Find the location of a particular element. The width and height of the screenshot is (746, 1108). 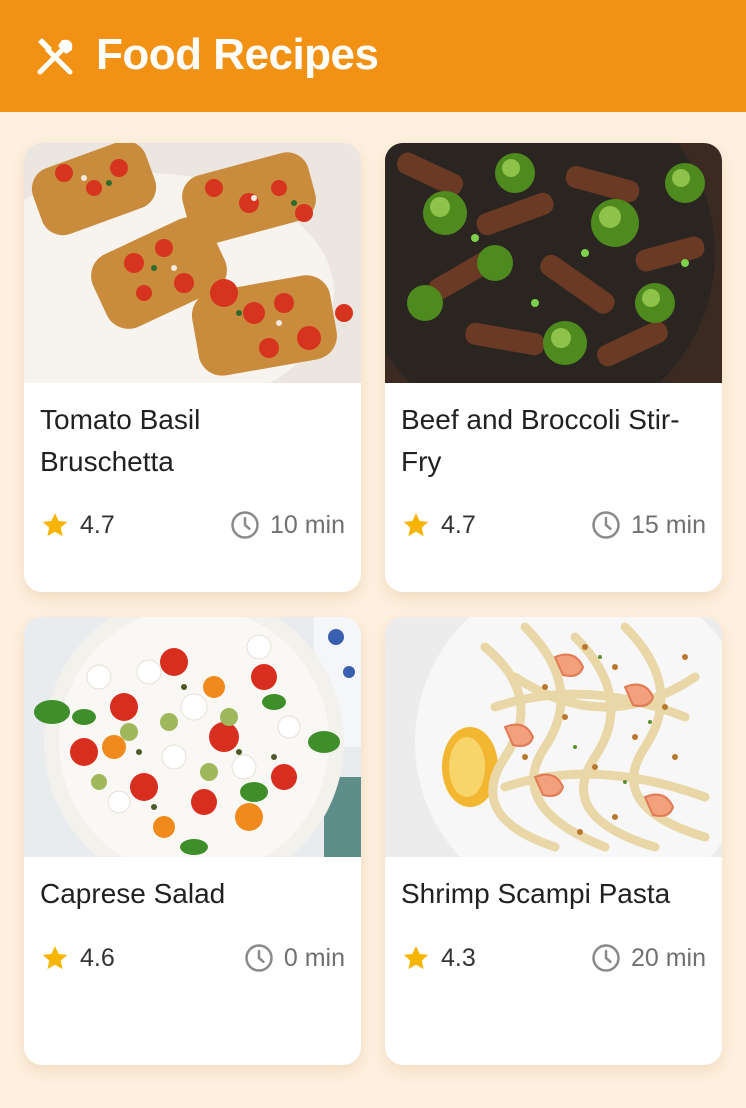

time-value: 20 min is located at coordinates (668, 957).